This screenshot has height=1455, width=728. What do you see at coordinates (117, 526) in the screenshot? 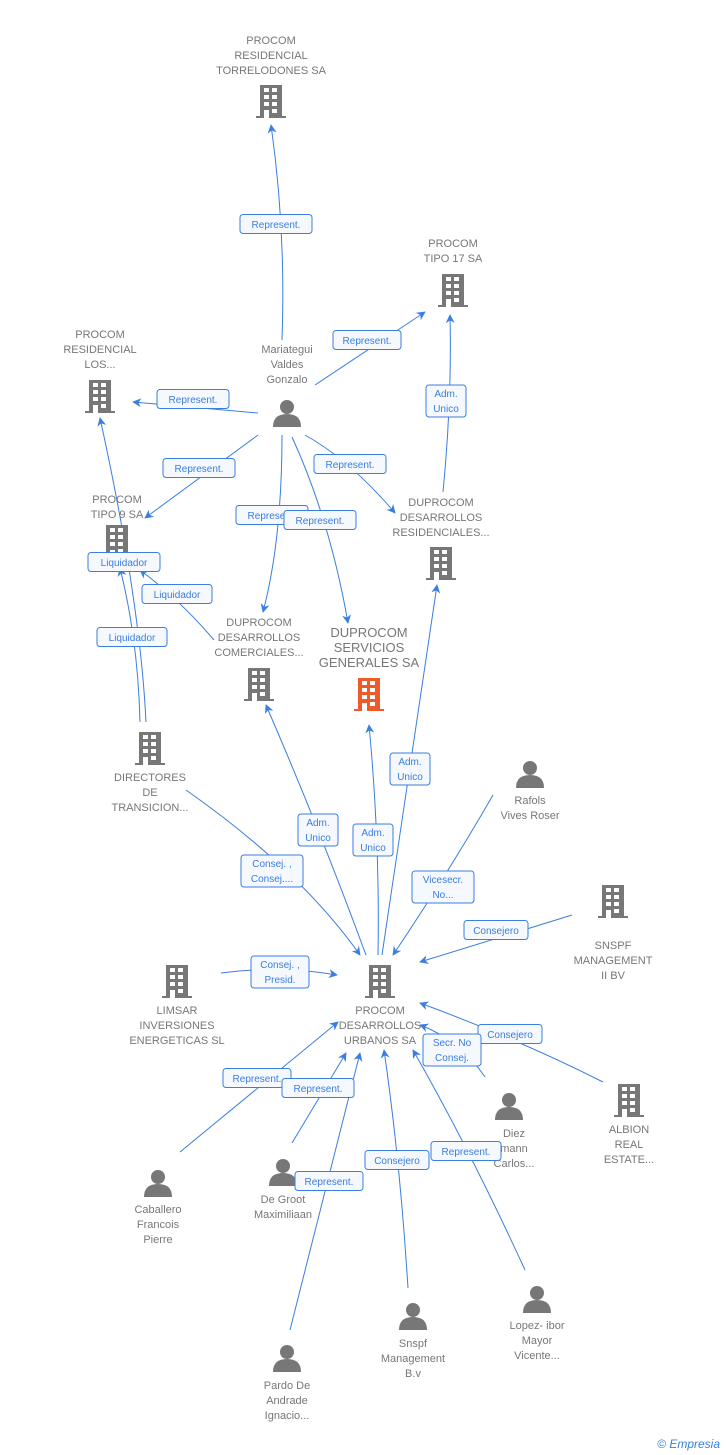
I see `company-node: PROCOM TIPO 9 SA` at bounding box center [117, 526].